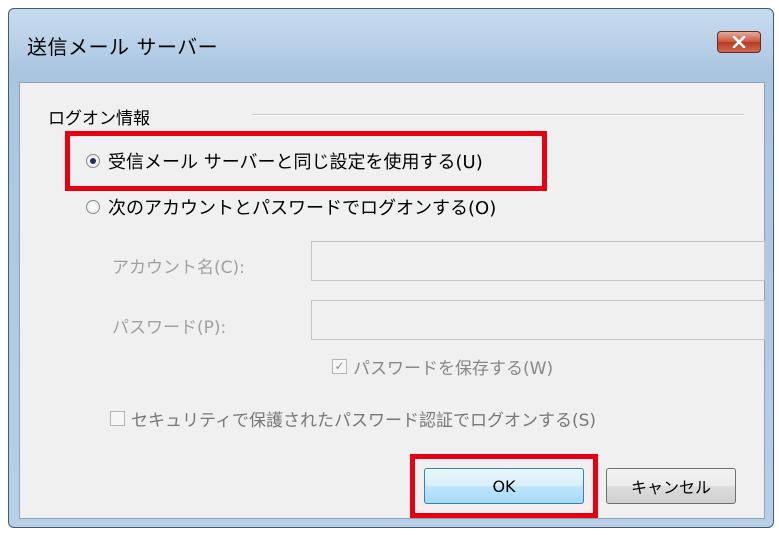 The width and height of the screenshot is (779, 535). Describe the element at coordinates (169, 328) in the screenshot. I see `password-label: パスワード(P):` at that location.